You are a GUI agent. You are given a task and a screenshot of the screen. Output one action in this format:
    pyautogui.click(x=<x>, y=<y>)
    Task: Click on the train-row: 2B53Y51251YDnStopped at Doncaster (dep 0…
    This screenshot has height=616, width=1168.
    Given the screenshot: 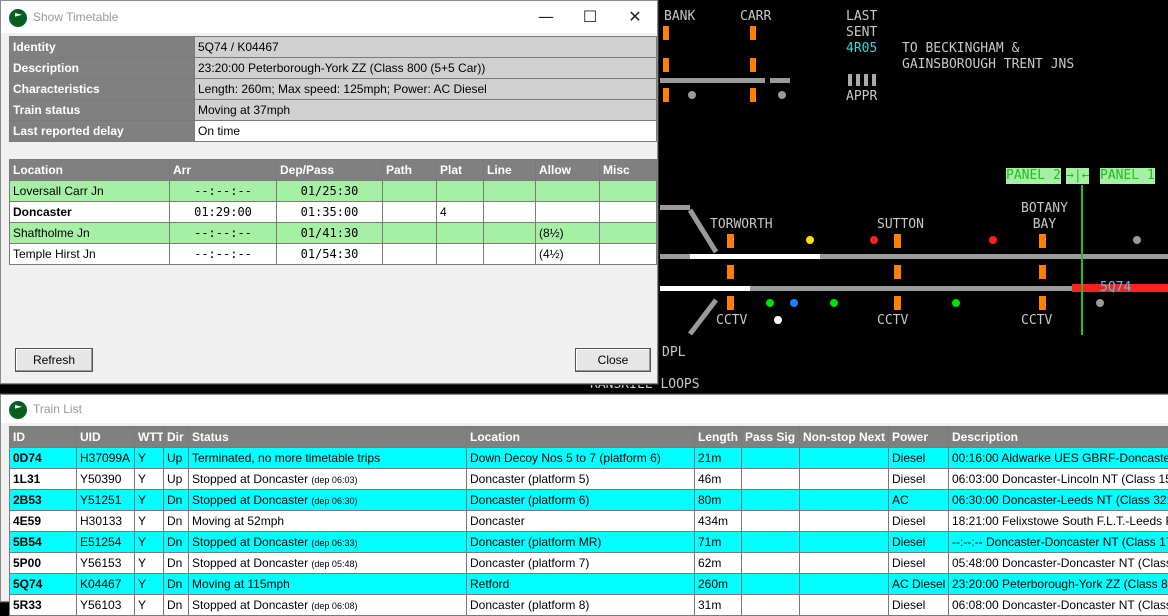 What is the action you would take?
    pyautogui.click(x=589, y=500)
    